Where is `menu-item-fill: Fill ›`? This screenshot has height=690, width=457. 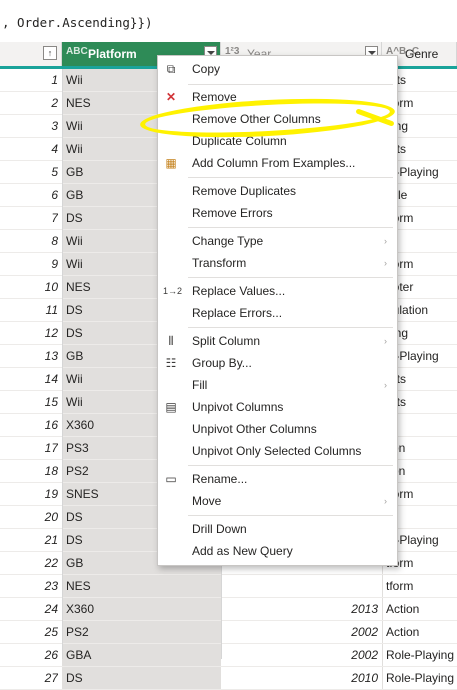
menu-item-fill: Fill › is located at coordinates (277, 385).